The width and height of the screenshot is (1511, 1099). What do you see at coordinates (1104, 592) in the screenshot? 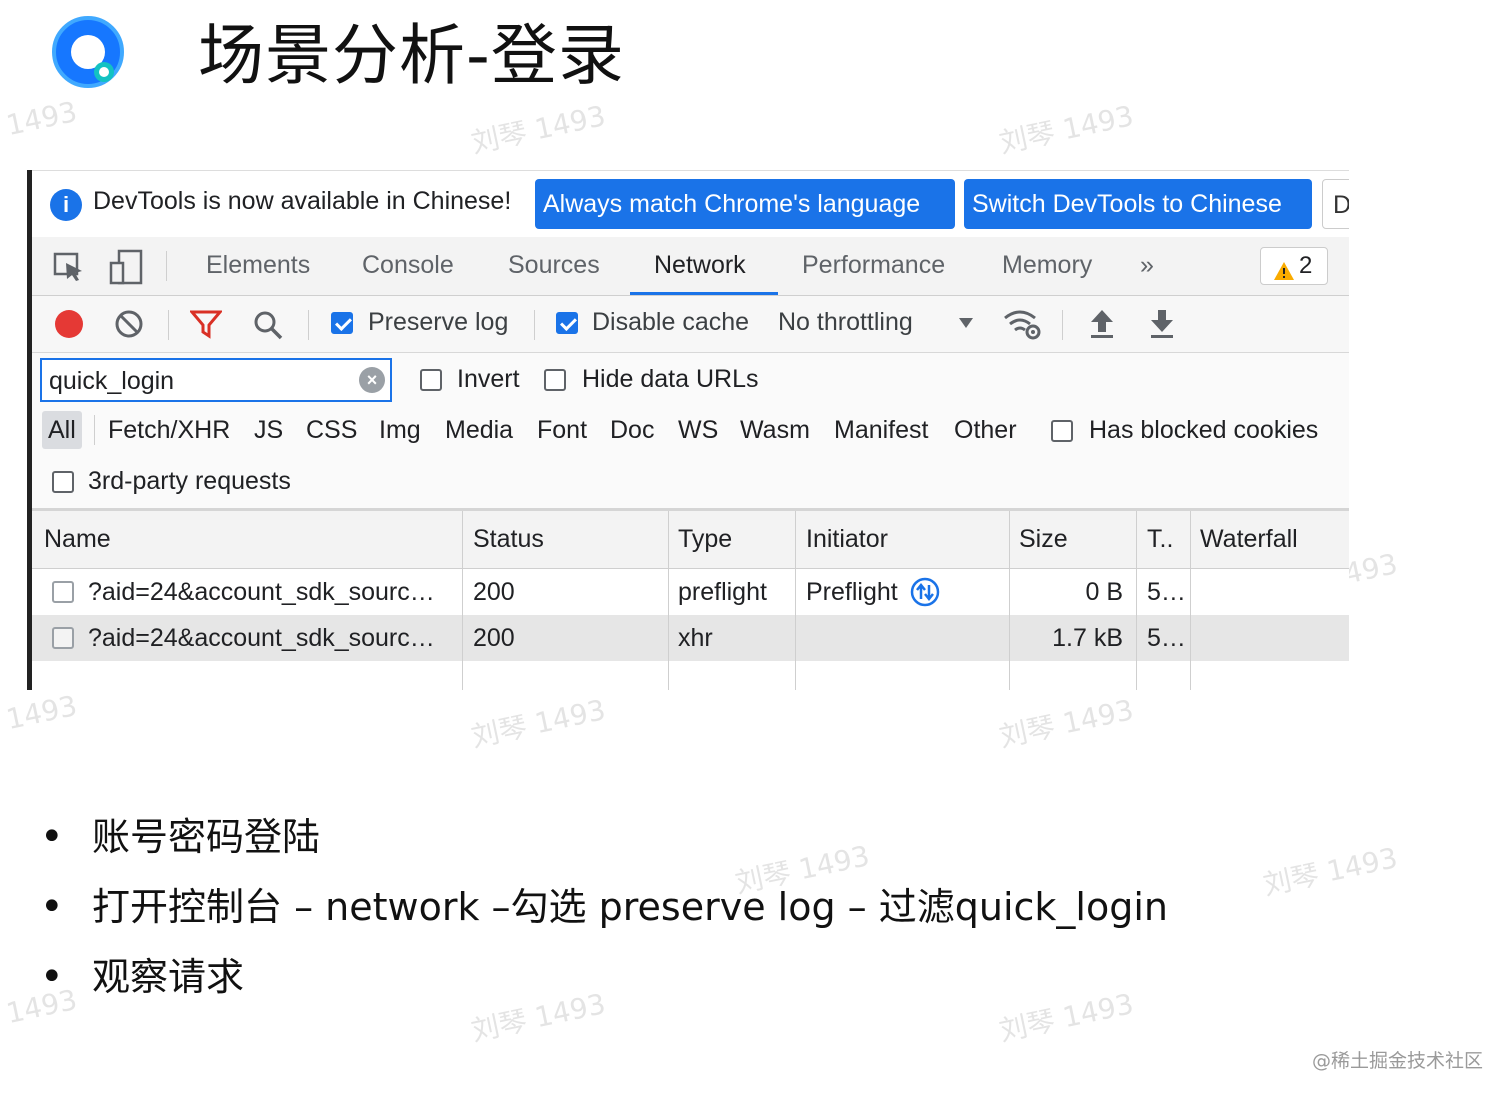
I see `row-size: 0 B` at bounding box center [1104, 592].